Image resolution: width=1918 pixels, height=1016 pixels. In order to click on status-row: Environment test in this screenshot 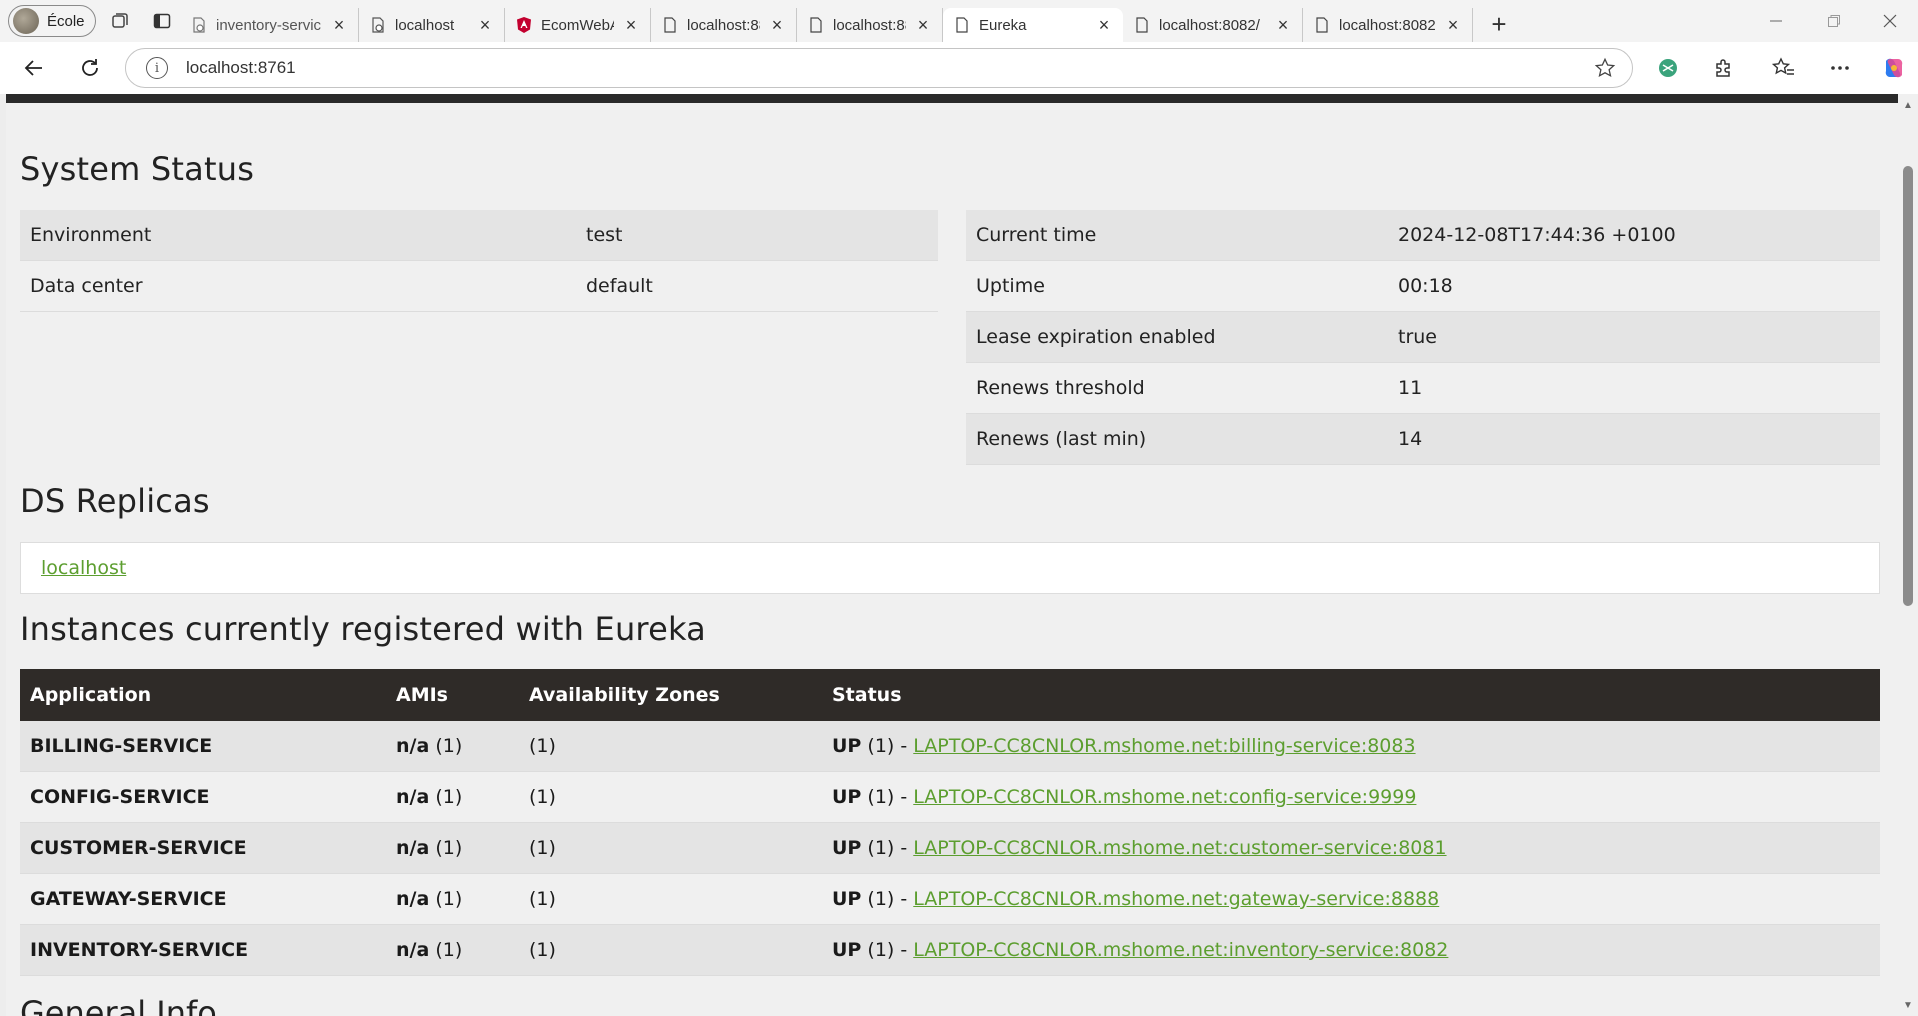, I will do `click(479, 235)`.